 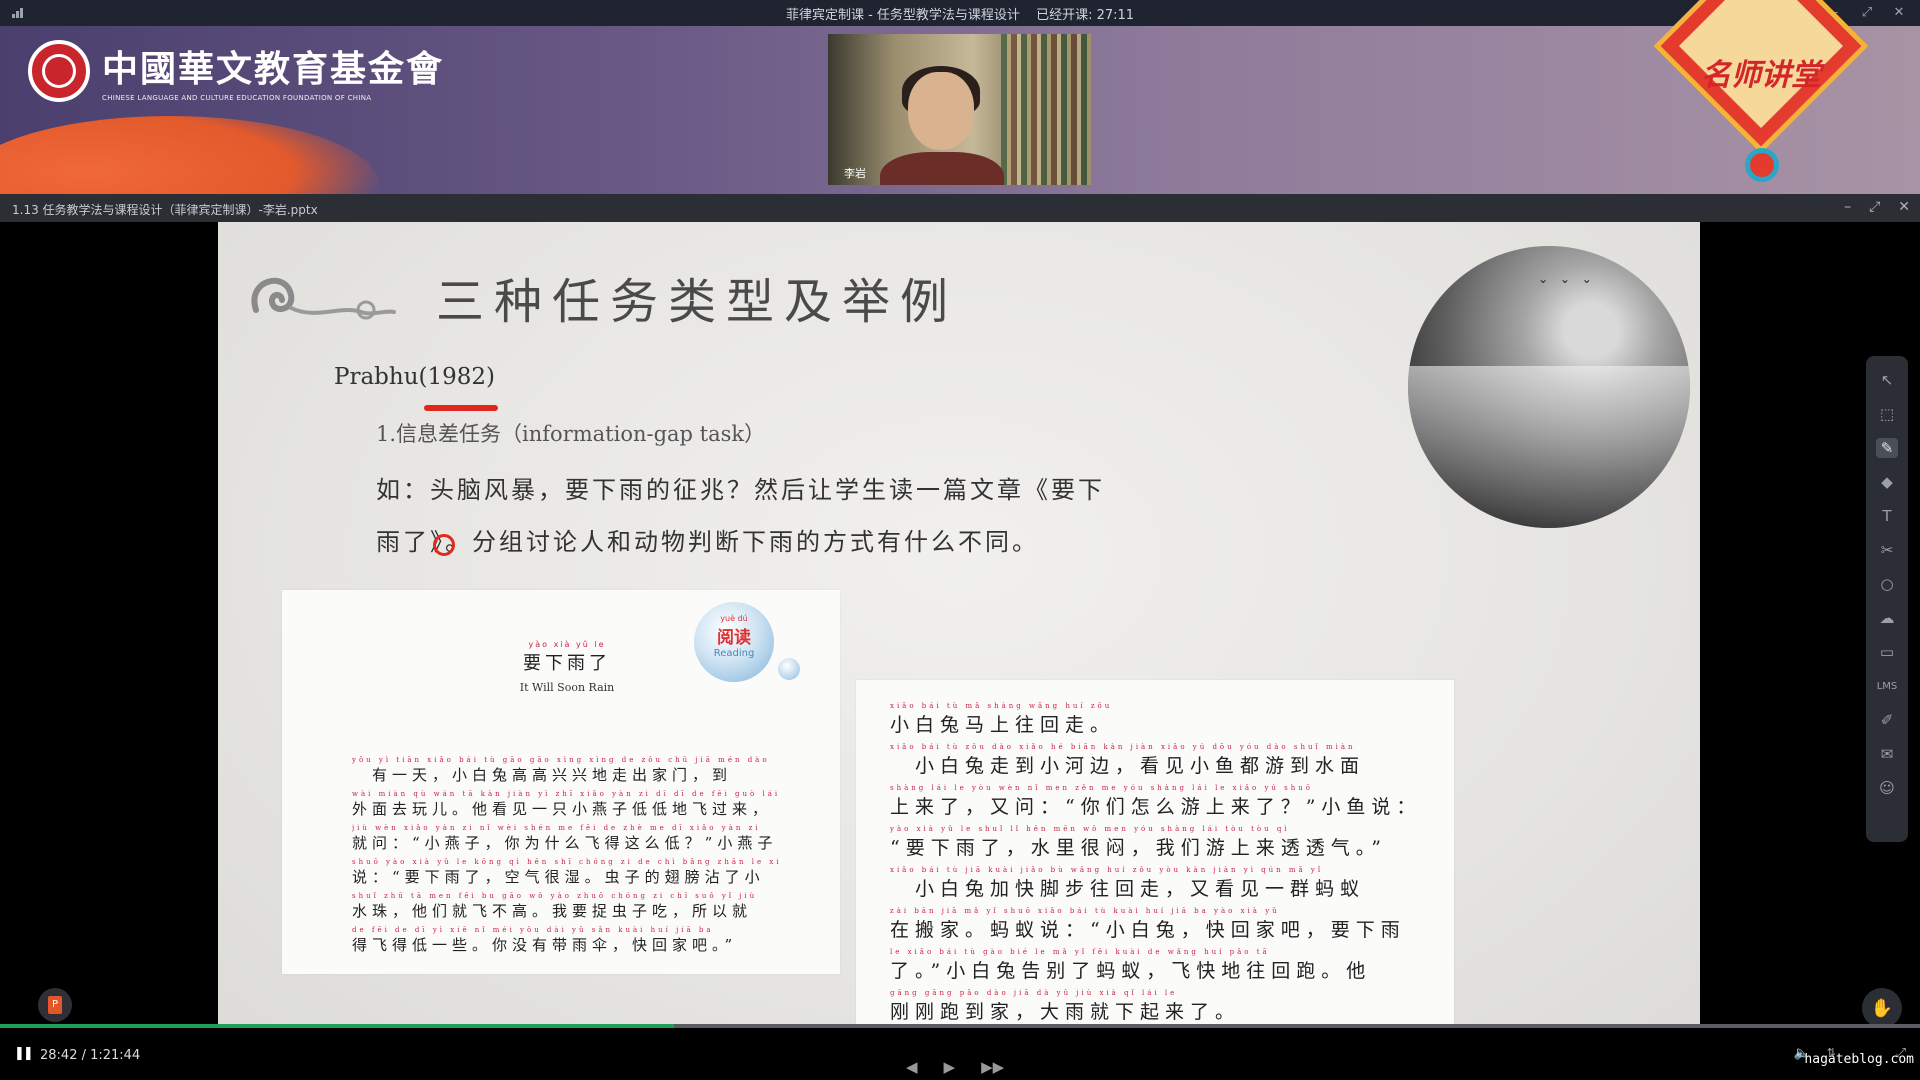 I want to click on story-title-cn: 要下雨了, so click(x=567, y=663).